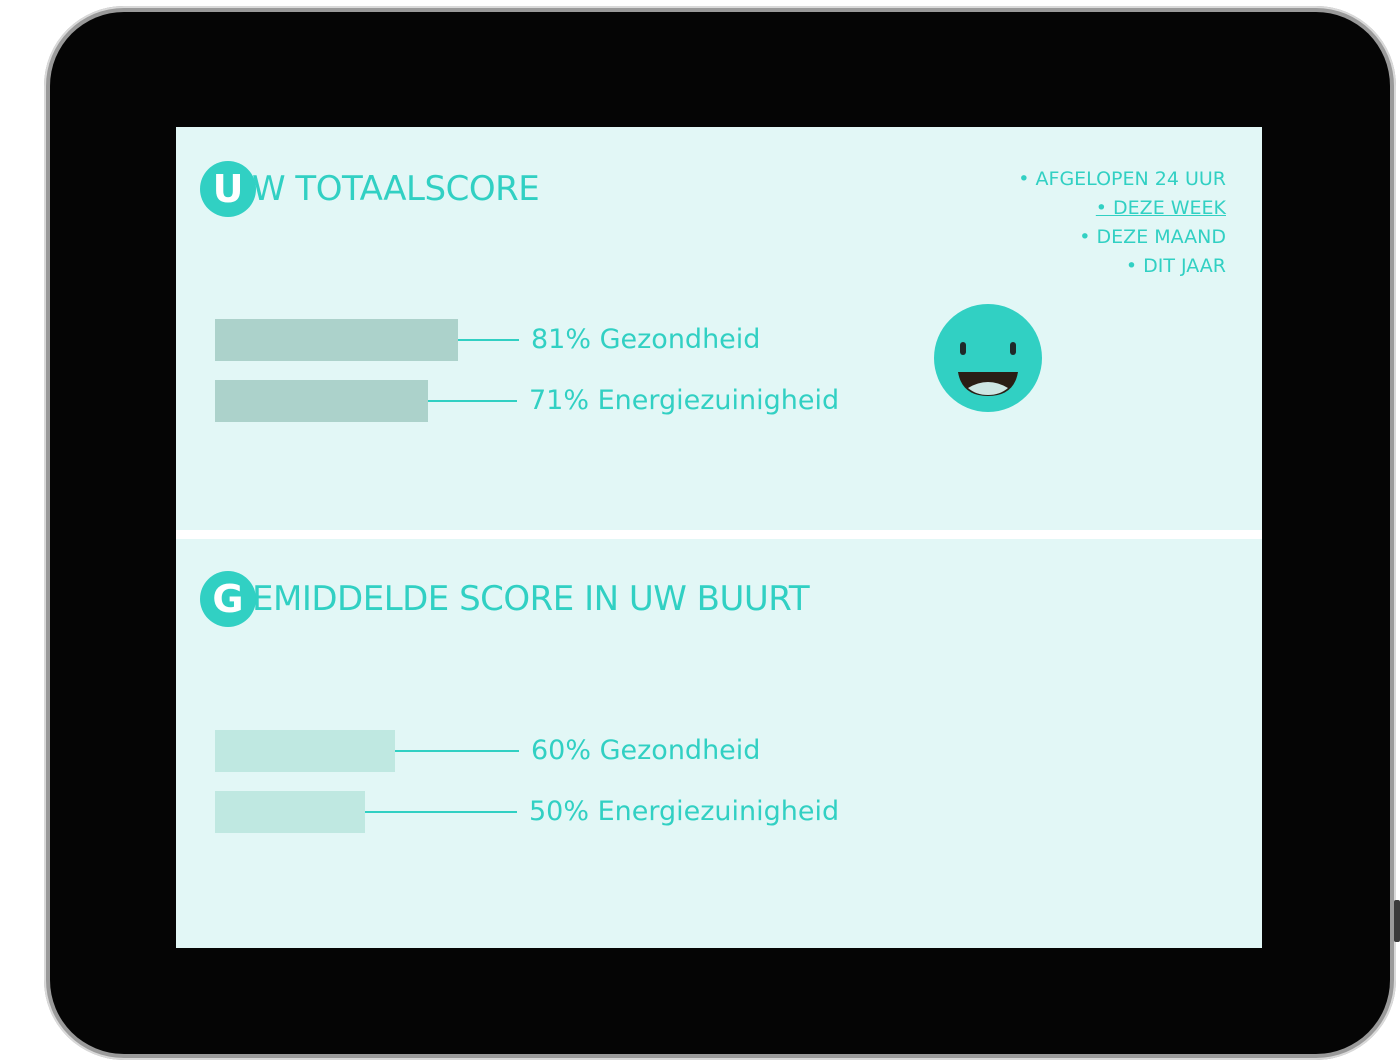 The image size is (1400, 1061). Describe the element at coordinates (488, 340) in the screenshot. I see `user-health-connector` at that location.